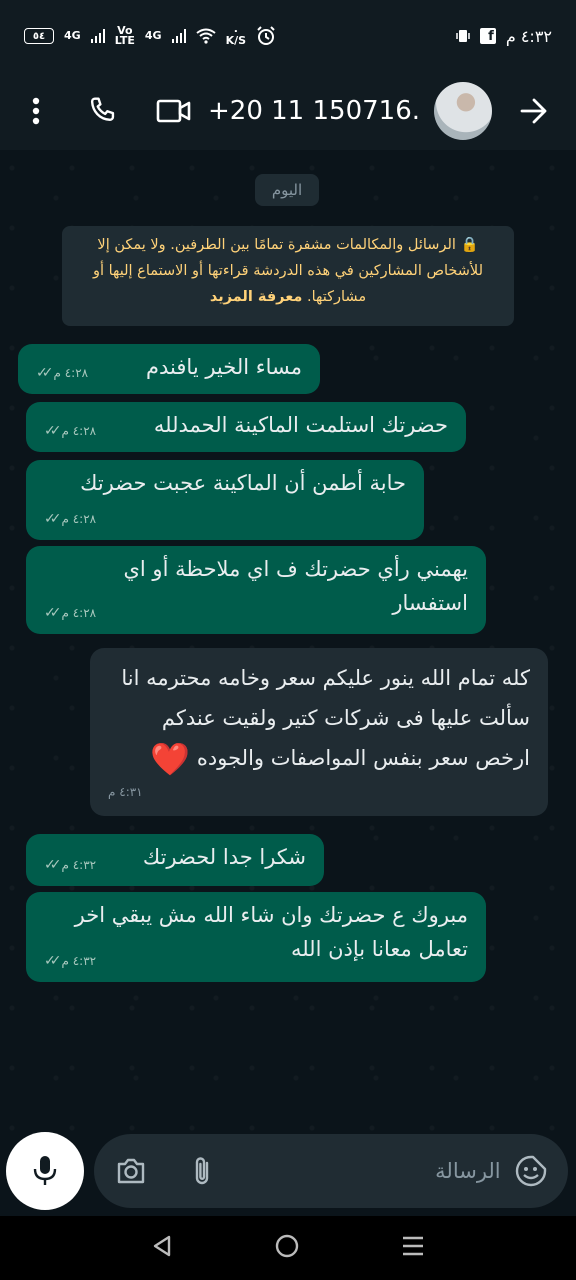  I want to click on nav-menu-icon, so click(413, 1246).